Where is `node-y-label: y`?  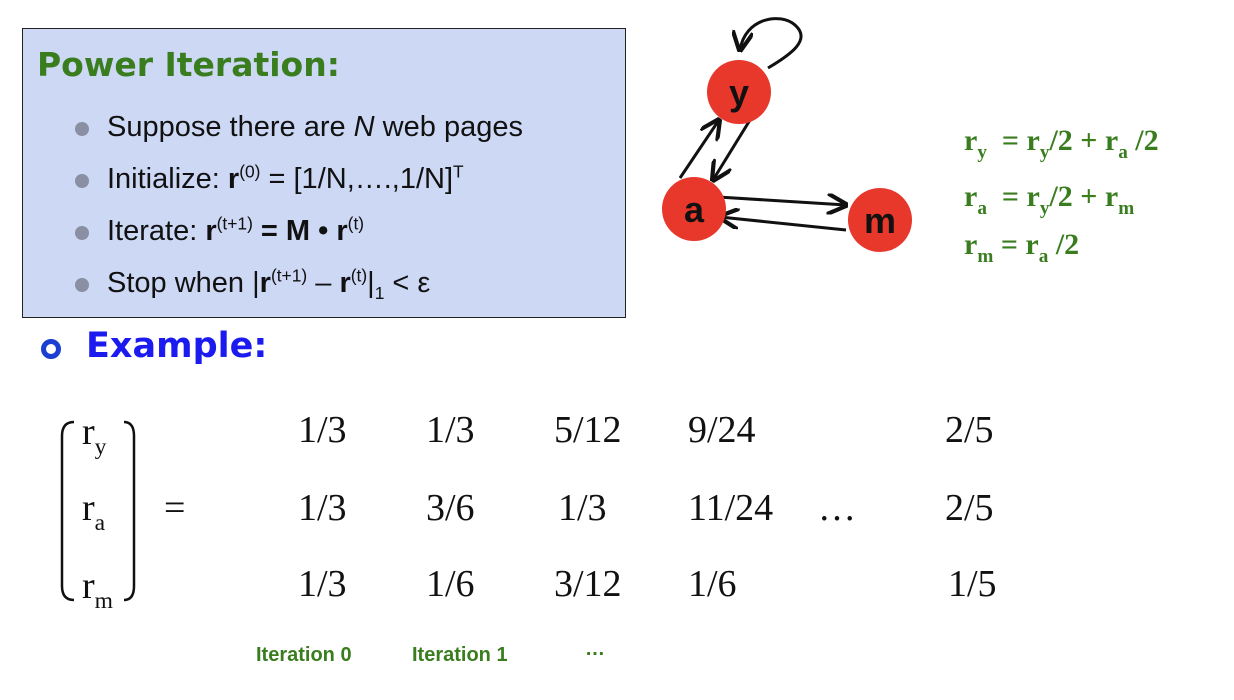 node-y-label: y is located at coordinates (739, 92).